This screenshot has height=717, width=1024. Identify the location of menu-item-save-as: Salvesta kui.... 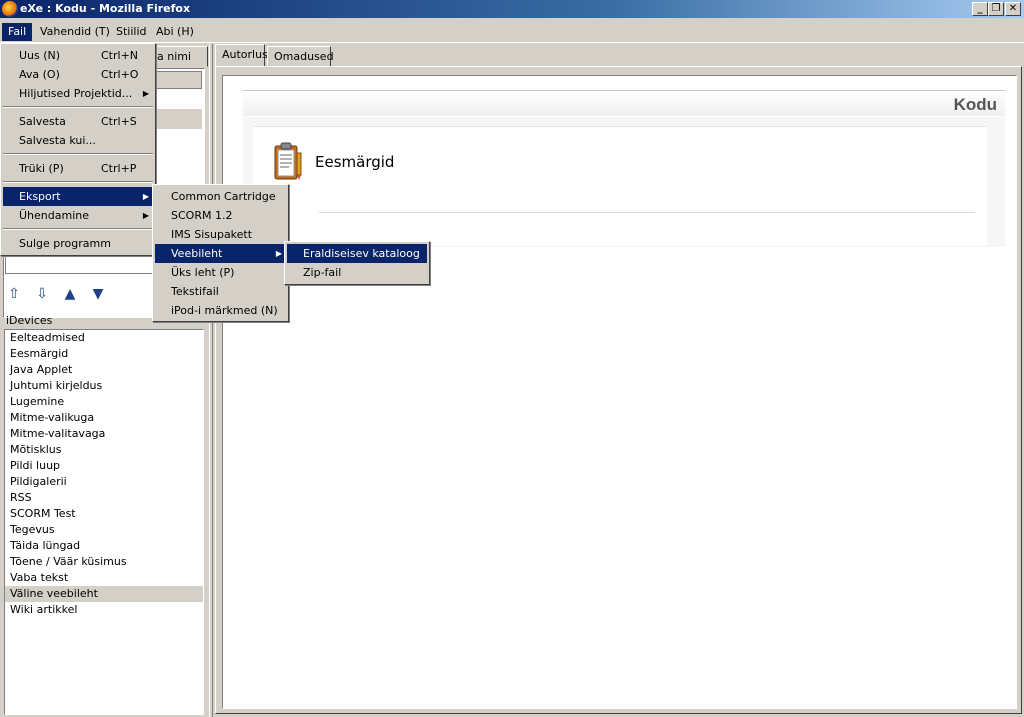
(78, 140).